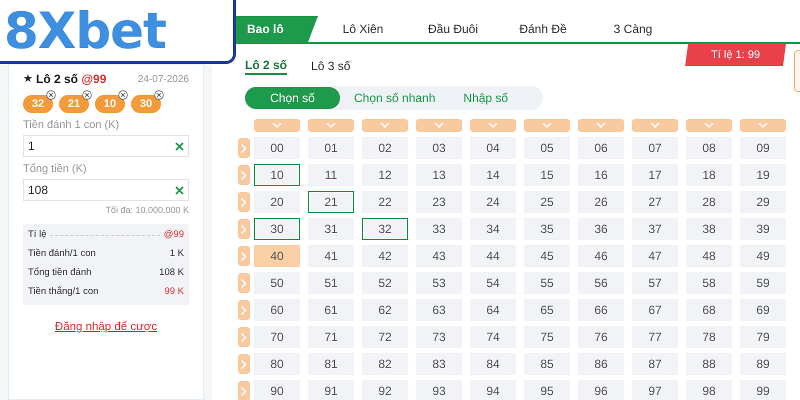 The width and height of the screenshot is (800, 400). I want to click on number-cell: 99, so click(763, 390).